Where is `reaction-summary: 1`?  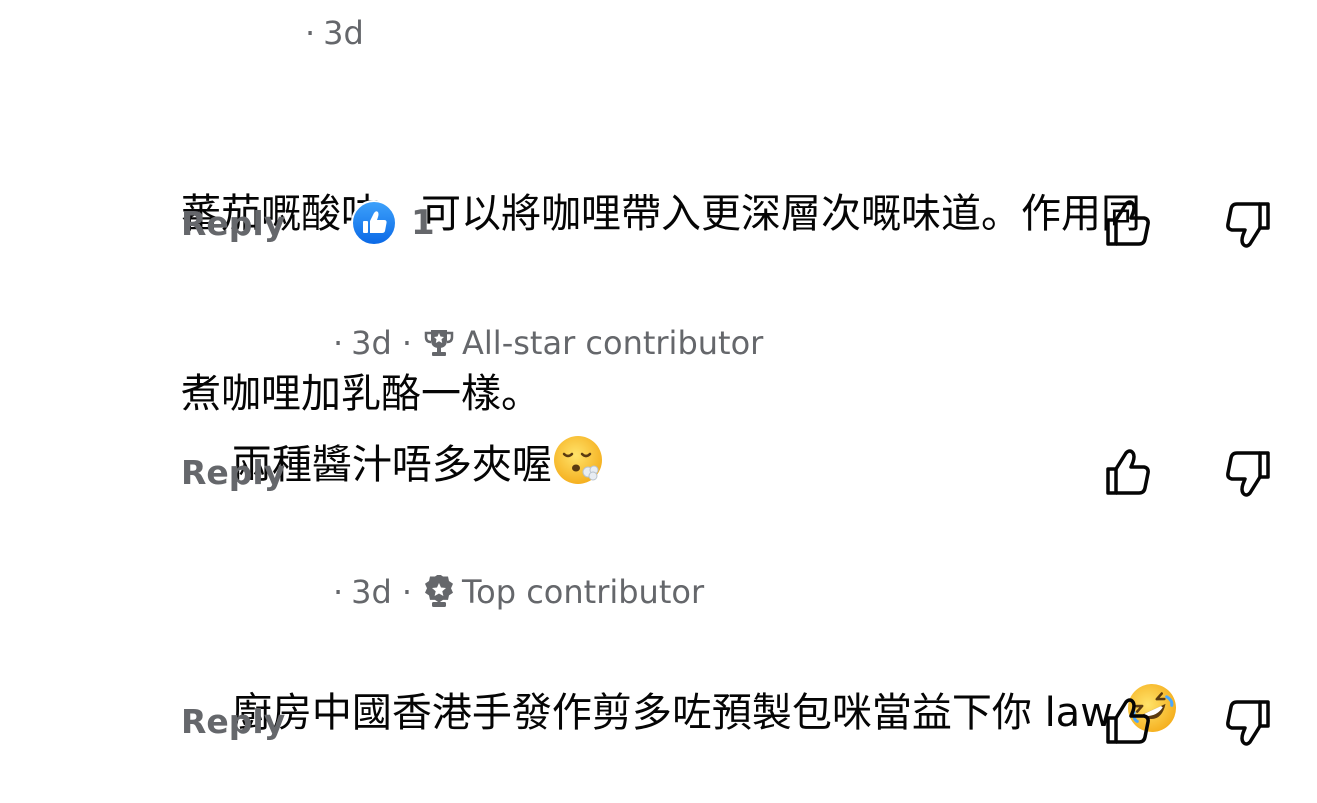
reaction-summary: 1 is located at coordinates (393, 223).